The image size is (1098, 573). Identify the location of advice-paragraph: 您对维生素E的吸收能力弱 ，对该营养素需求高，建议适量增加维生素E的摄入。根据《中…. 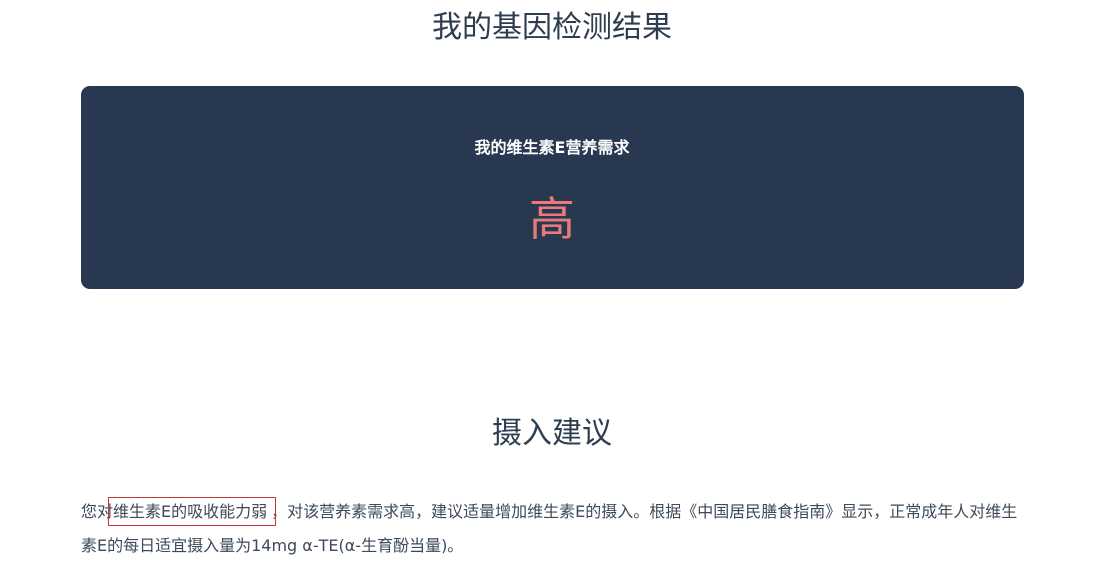
(556, 529).